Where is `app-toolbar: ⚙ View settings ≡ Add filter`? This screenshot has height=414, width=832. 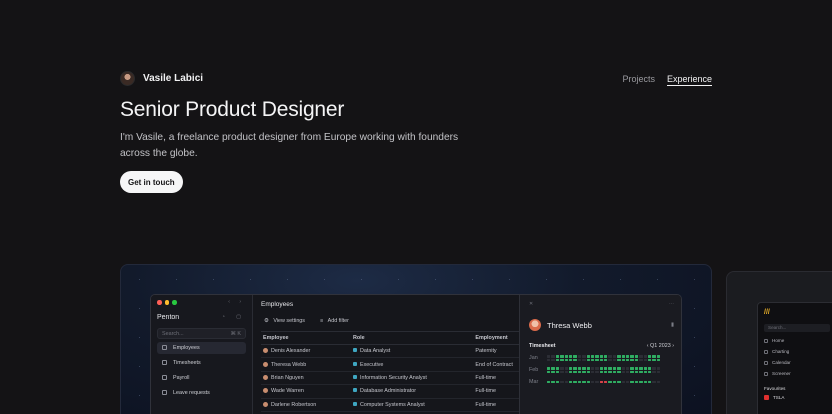 app-toolbar: ⚙ View settings ≡ Add filter is located at coordinates (388, 321).